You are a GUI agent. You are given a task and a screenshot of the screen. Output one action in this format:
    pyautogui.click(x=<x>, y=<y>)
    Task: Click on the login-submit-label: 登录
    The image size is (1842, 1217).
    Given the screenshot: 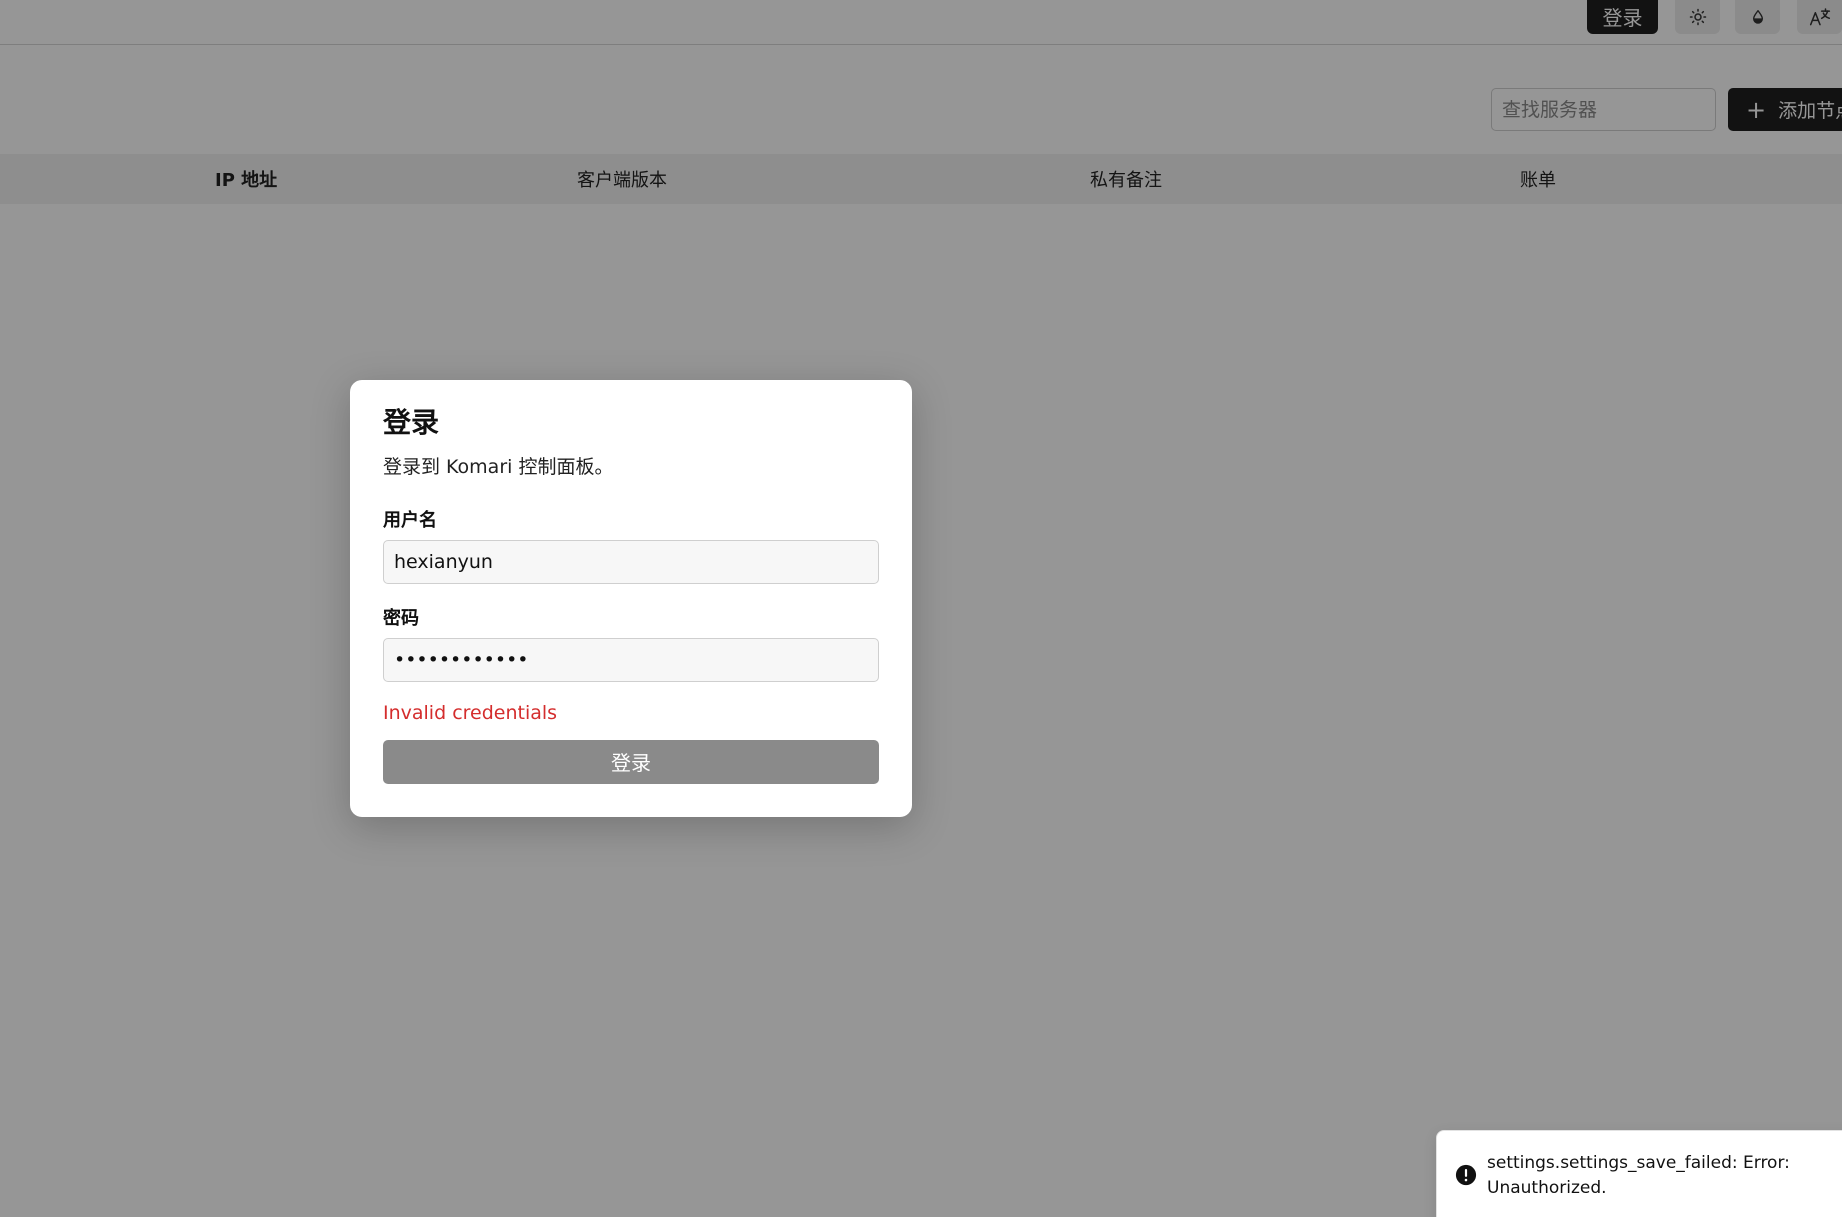 What is the action you would take?
    pyautogui.click(x=631, y=763)
    